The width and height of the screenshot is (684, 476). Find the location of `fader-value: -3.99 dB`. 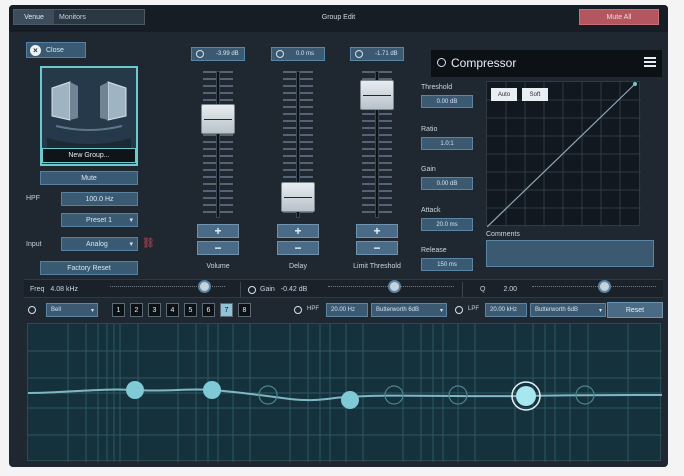

fader-value: -3.99 dB is located at coordinates (227, 54).